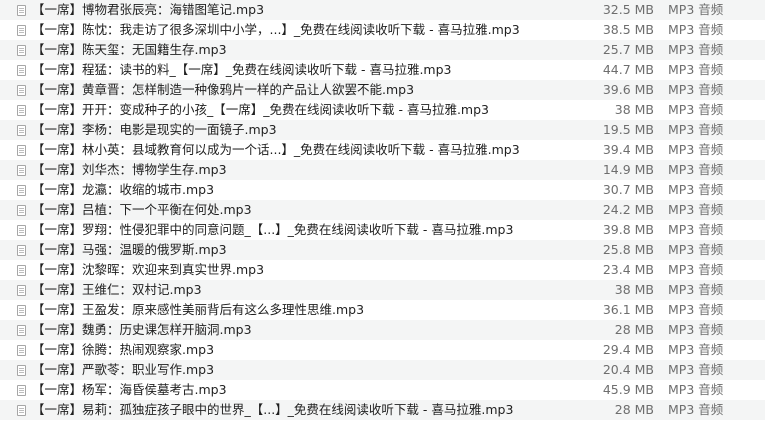 The width and height of the screenshot is (765, 422). Describe the element at coordinates (382, 390) in the screenshot. I see `file-row: 【一席】杨军：海昏侯墓考古.mp3 45.9 MB MP3 音频` at that location.